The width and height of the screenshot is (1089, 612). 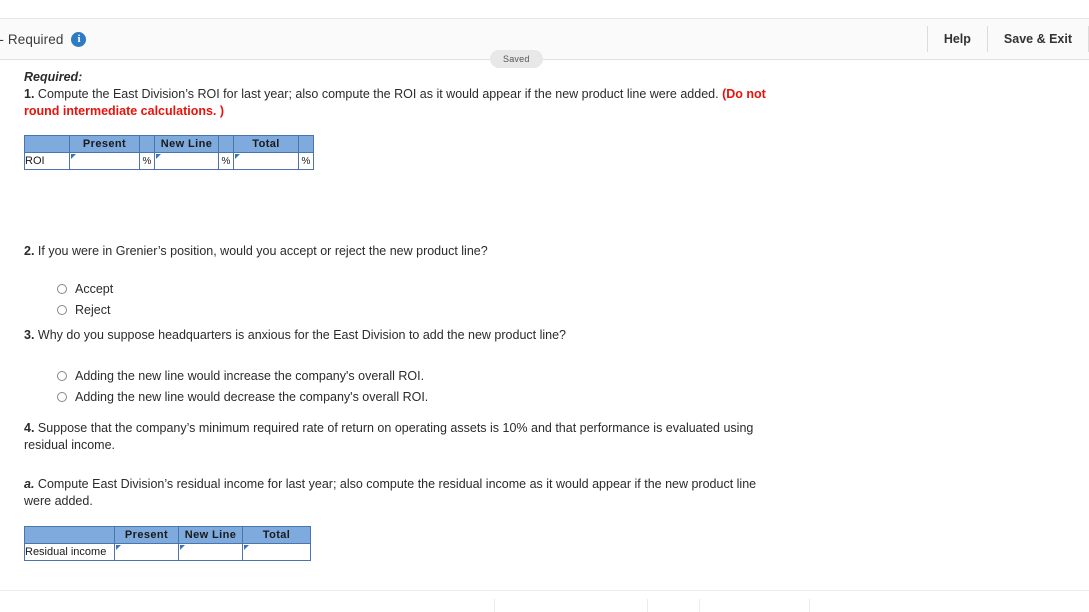 I want to click on question-2-options: Accept Reject, so click(x=573, y=299).